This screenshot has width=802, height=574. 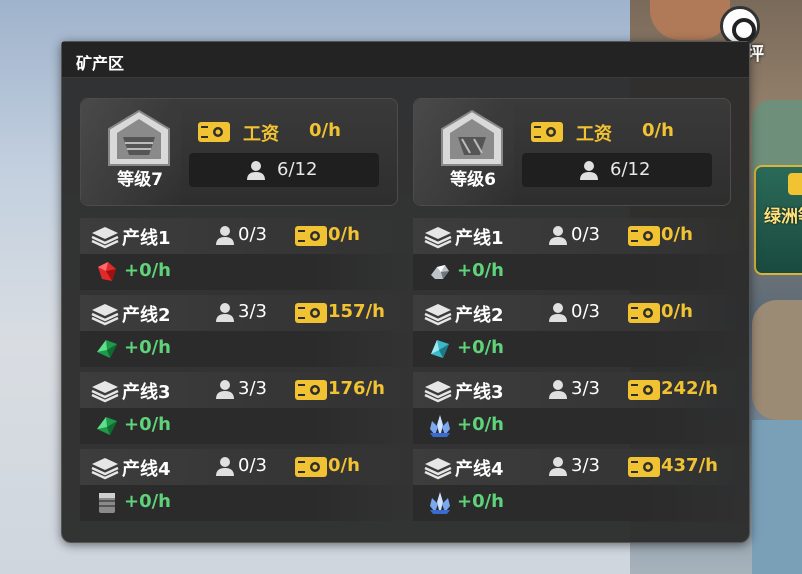 I want to click on zone-level: 等级6, so click(x=473, y=180).